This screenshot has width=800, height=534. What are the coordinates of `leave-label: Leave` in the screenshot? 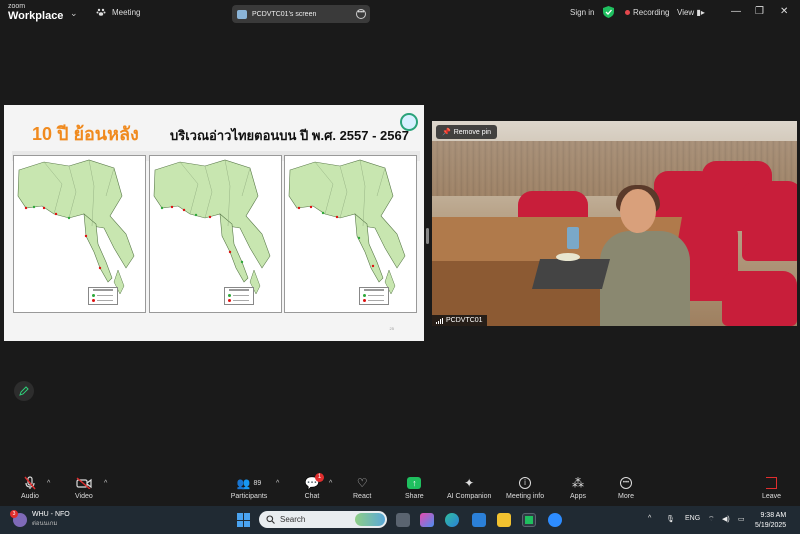 It's located at (772, 496).